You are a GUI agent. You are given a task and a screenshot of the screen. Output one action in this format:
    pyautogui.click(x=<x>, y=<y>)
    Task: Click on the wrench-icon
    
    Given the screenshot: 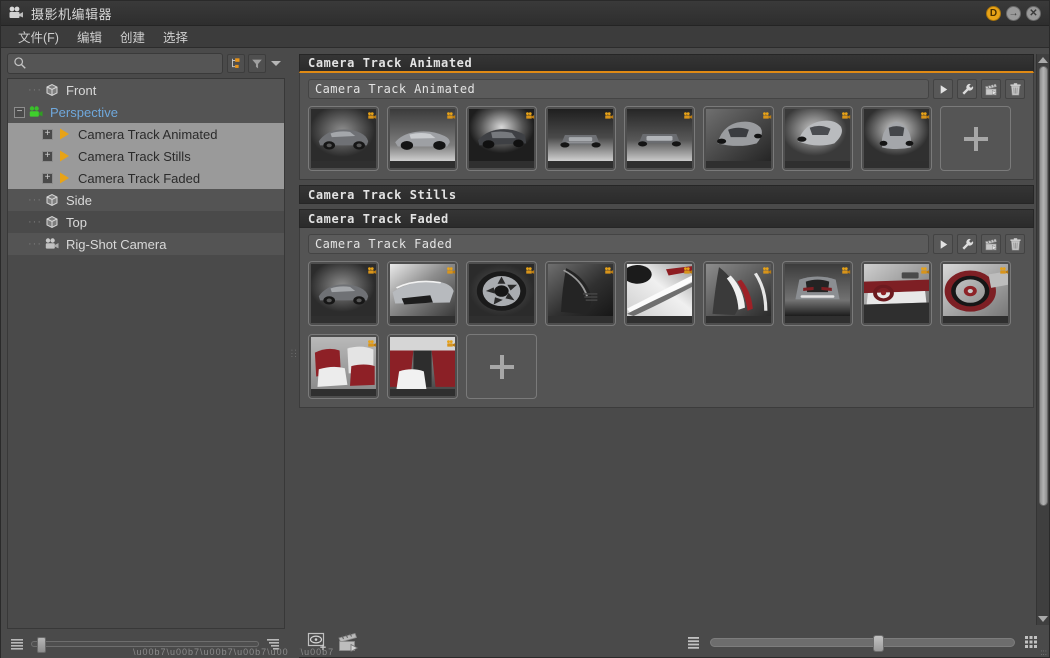 What is the action you would take?
    pyautogui.click(x=967, y=89)
    